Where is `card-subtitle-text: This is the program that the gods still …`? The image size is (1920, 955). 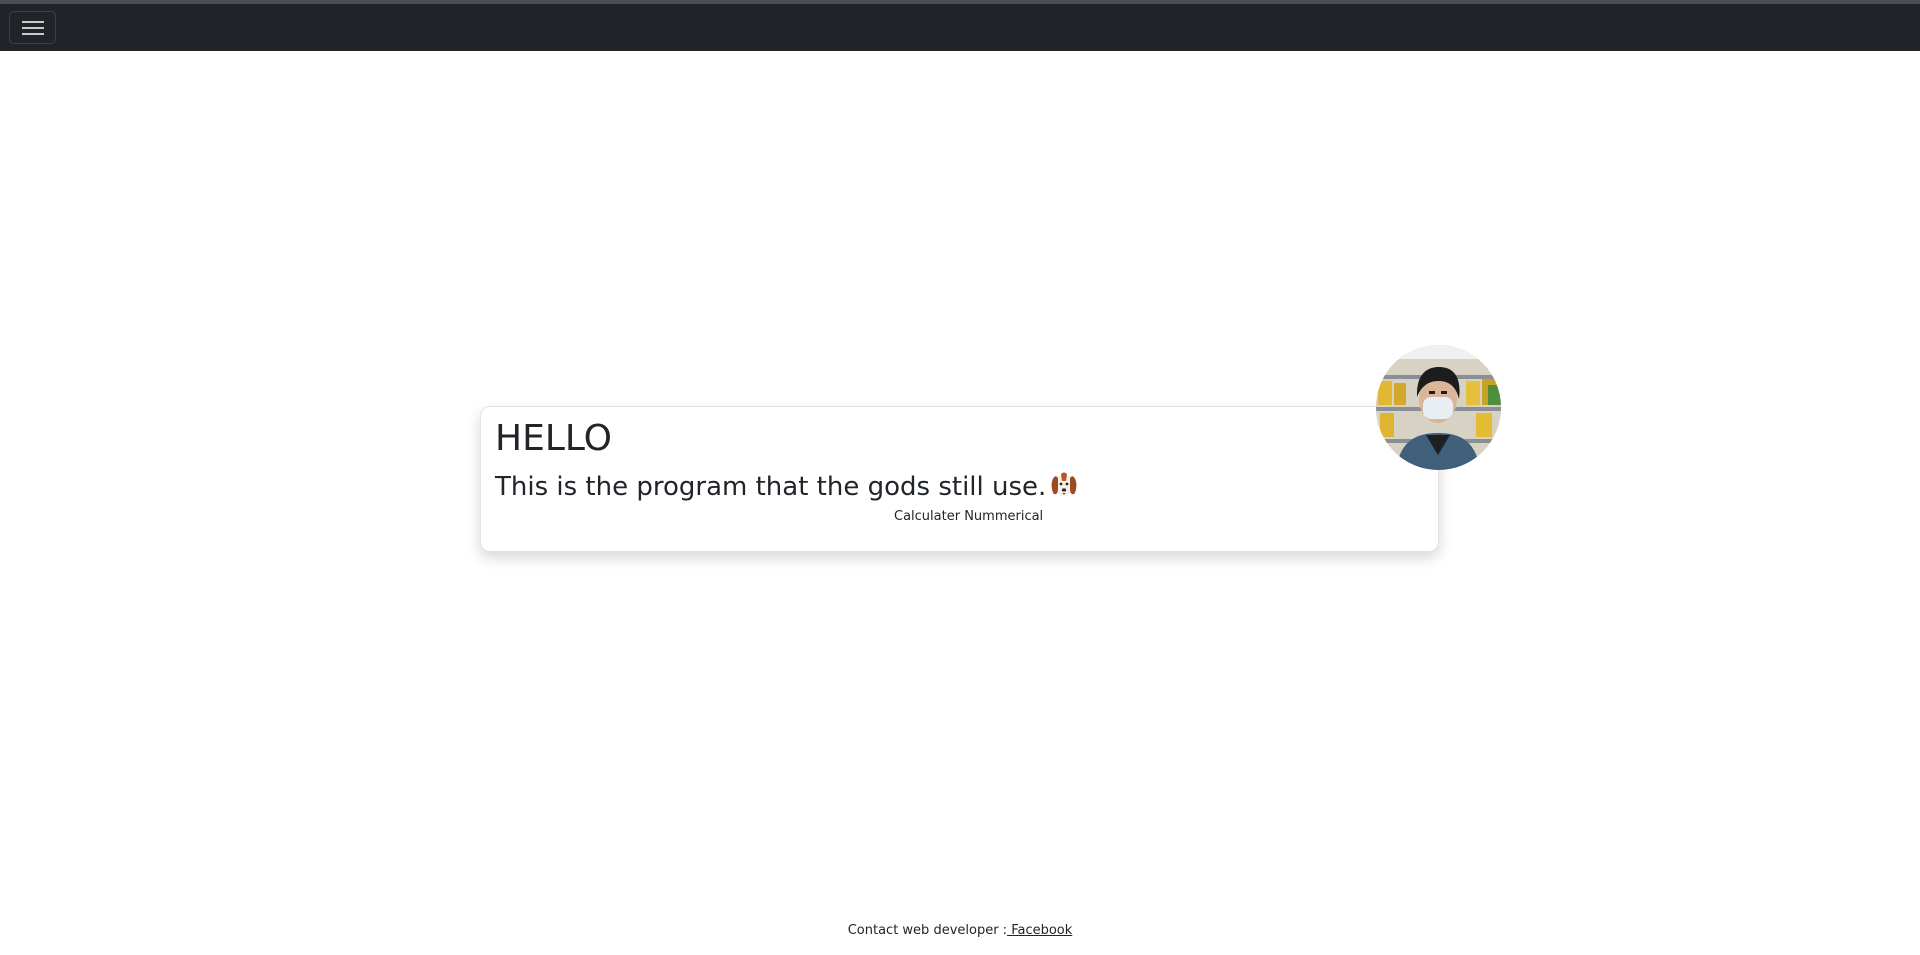 card-subtitle-text: This is the program that the gods still … is located at coordinates (771, 487).